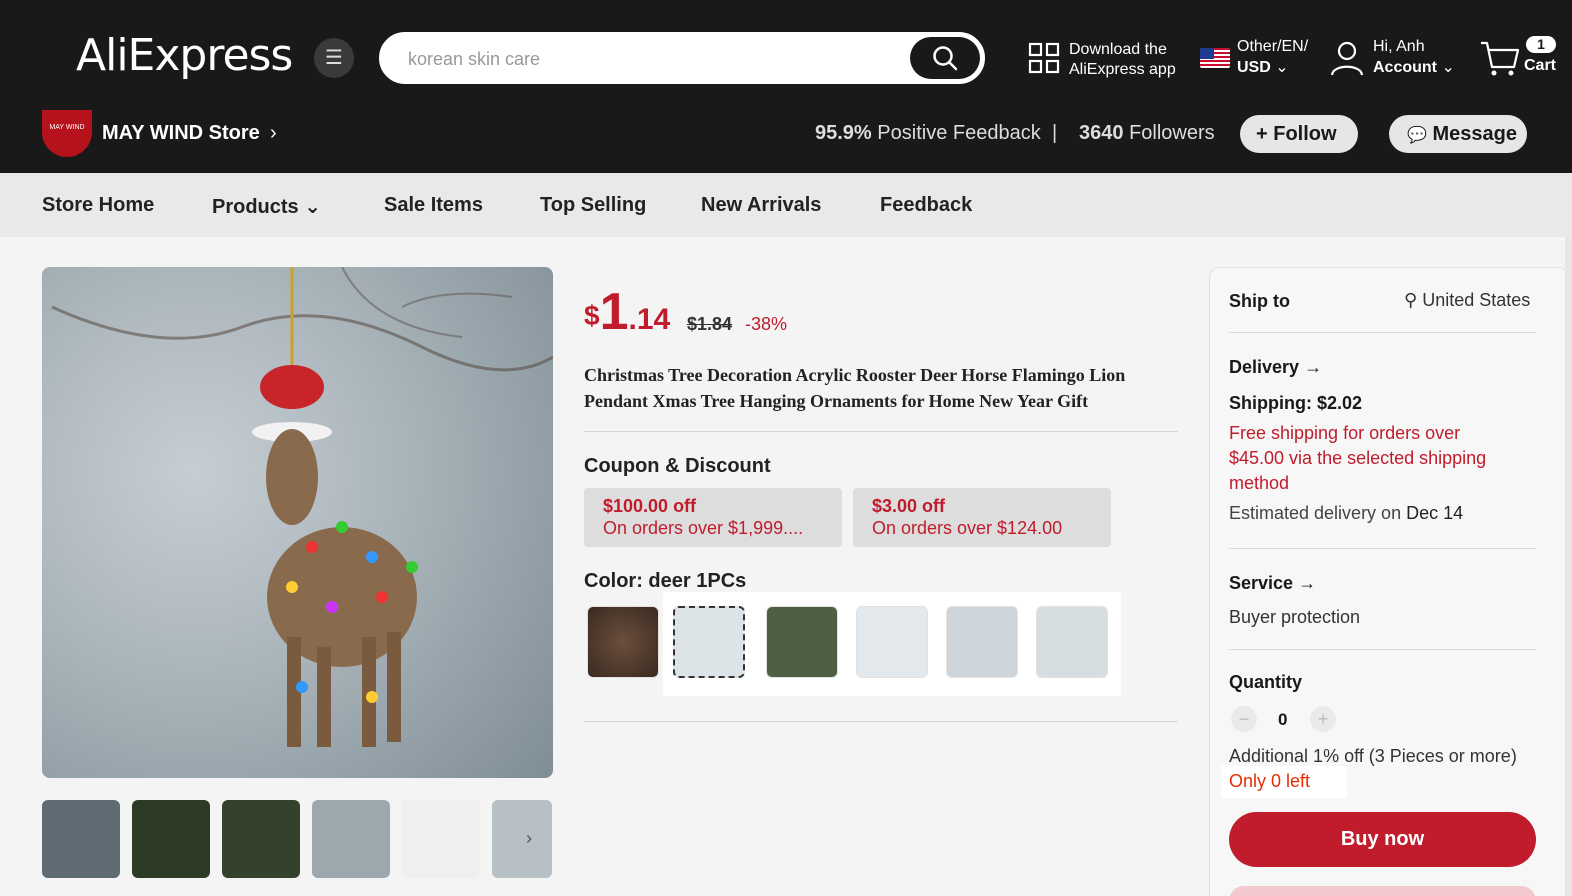 The width and height of the screenshot is (1572, 896). I want to click on ship-to-selector: ⚲ United States, so click(1467, 300).